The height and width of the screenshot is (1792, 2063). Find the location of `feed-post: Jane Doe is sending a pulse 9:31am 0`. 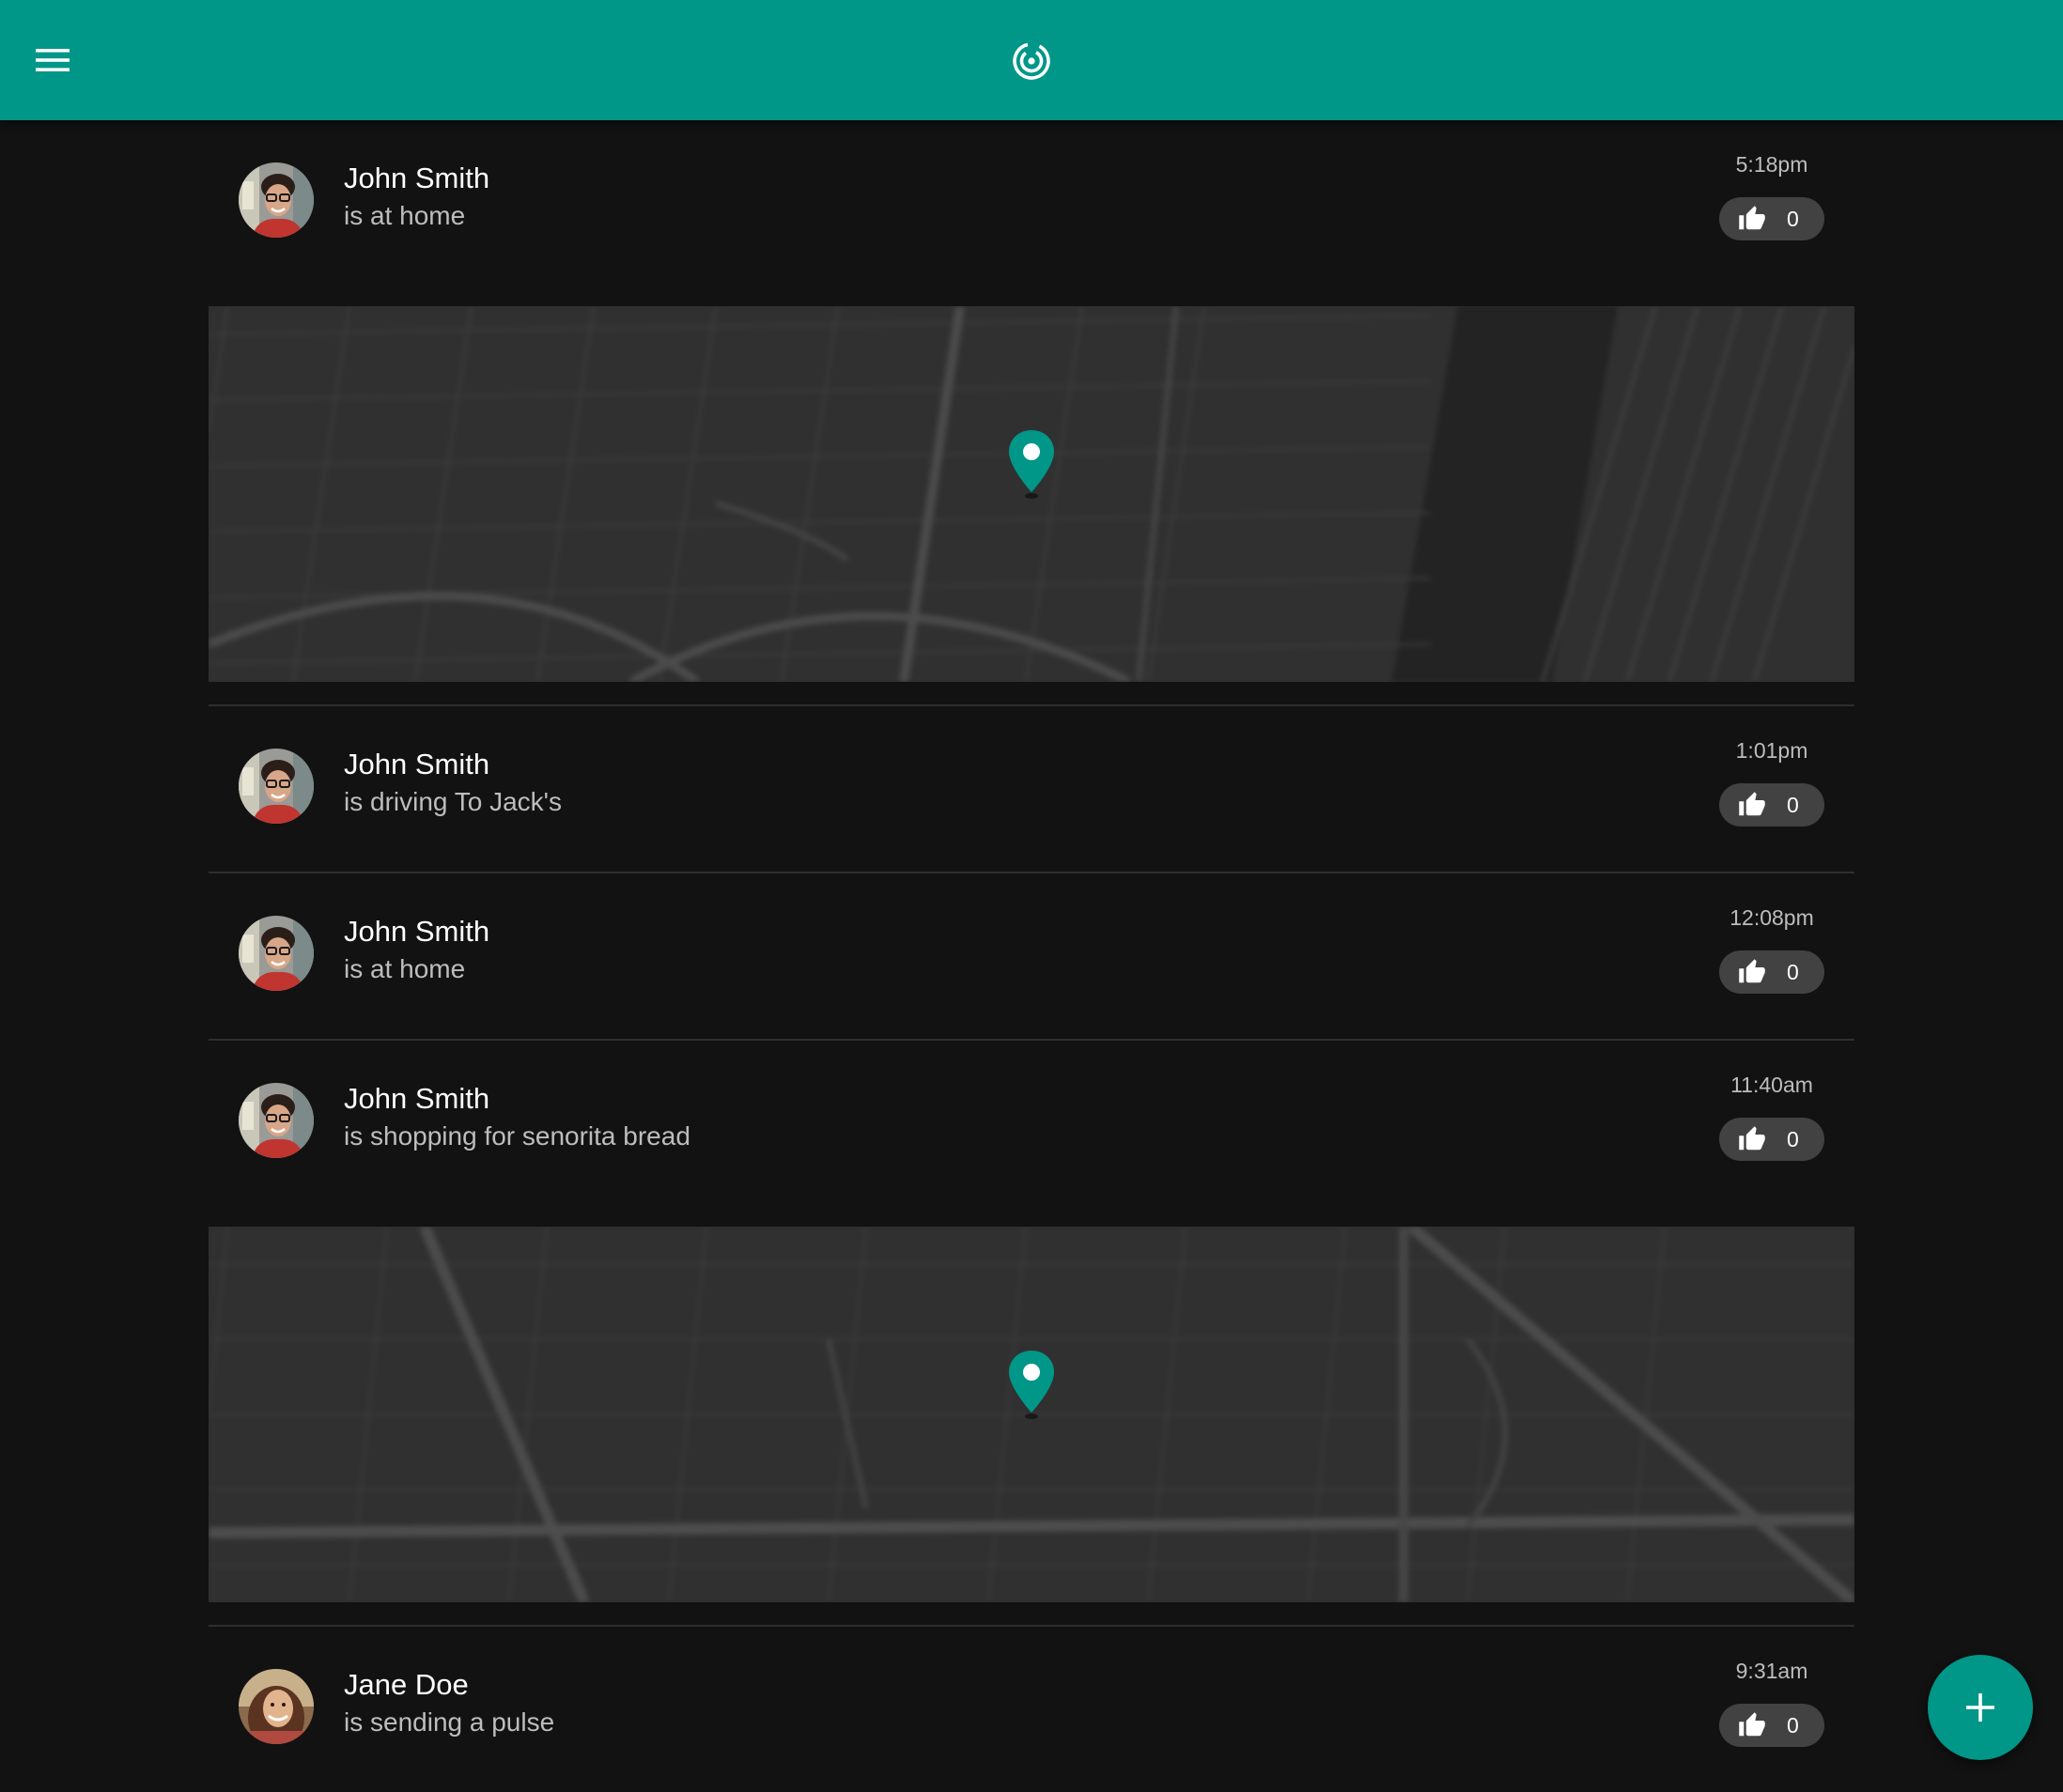

feed-post: Jane Doe is sending a pulse 9:31am 0 is located at coordinates (1031, 1709).